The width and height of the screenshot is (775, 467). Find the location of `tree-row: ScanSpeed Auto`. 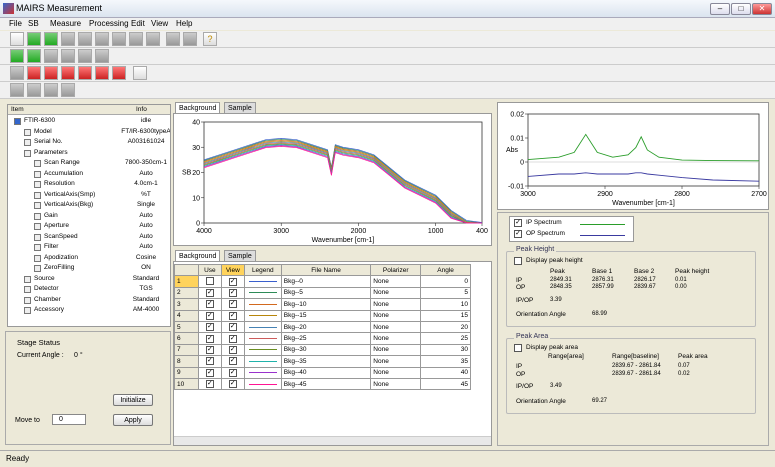

tree-row: ScanSpeed Auto is located at coordinates (89, 237).